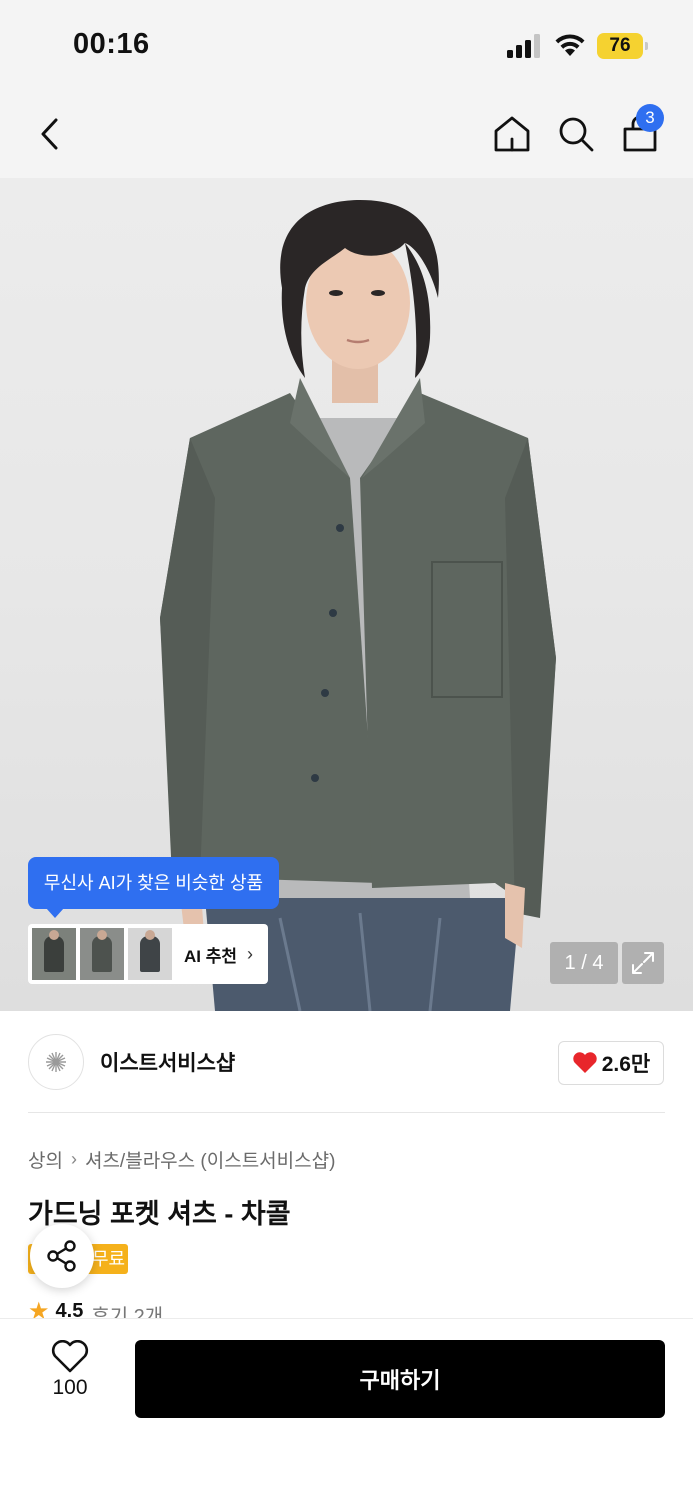 The height and width of the screenshot is (1500, 693). Describe the element at coordinates (346, 45) in the screenshot. I see `status-bar: 00:16 76` at that location.